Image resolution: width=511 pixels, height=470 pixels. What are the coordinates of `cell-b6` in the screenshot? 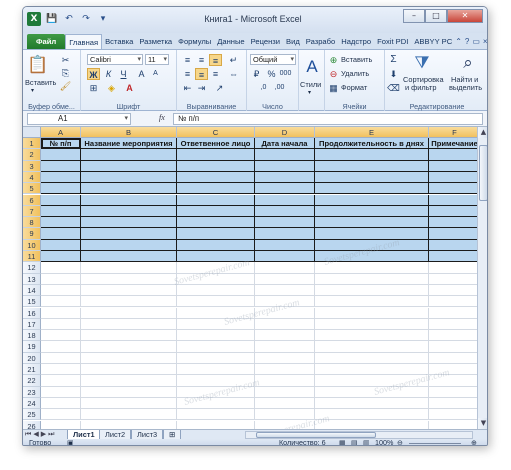 It's located at (129, 200).